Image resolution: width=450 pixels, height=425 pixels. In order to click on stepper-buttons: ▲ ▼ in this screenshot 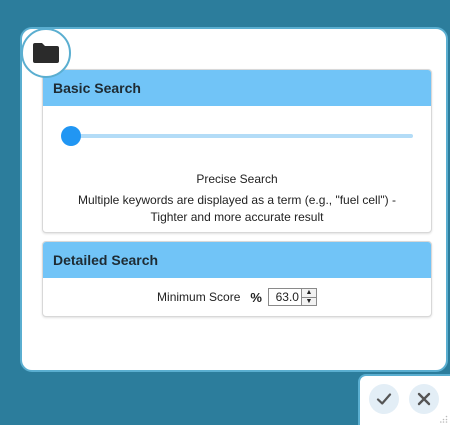, I will do `click(308, 297)`.